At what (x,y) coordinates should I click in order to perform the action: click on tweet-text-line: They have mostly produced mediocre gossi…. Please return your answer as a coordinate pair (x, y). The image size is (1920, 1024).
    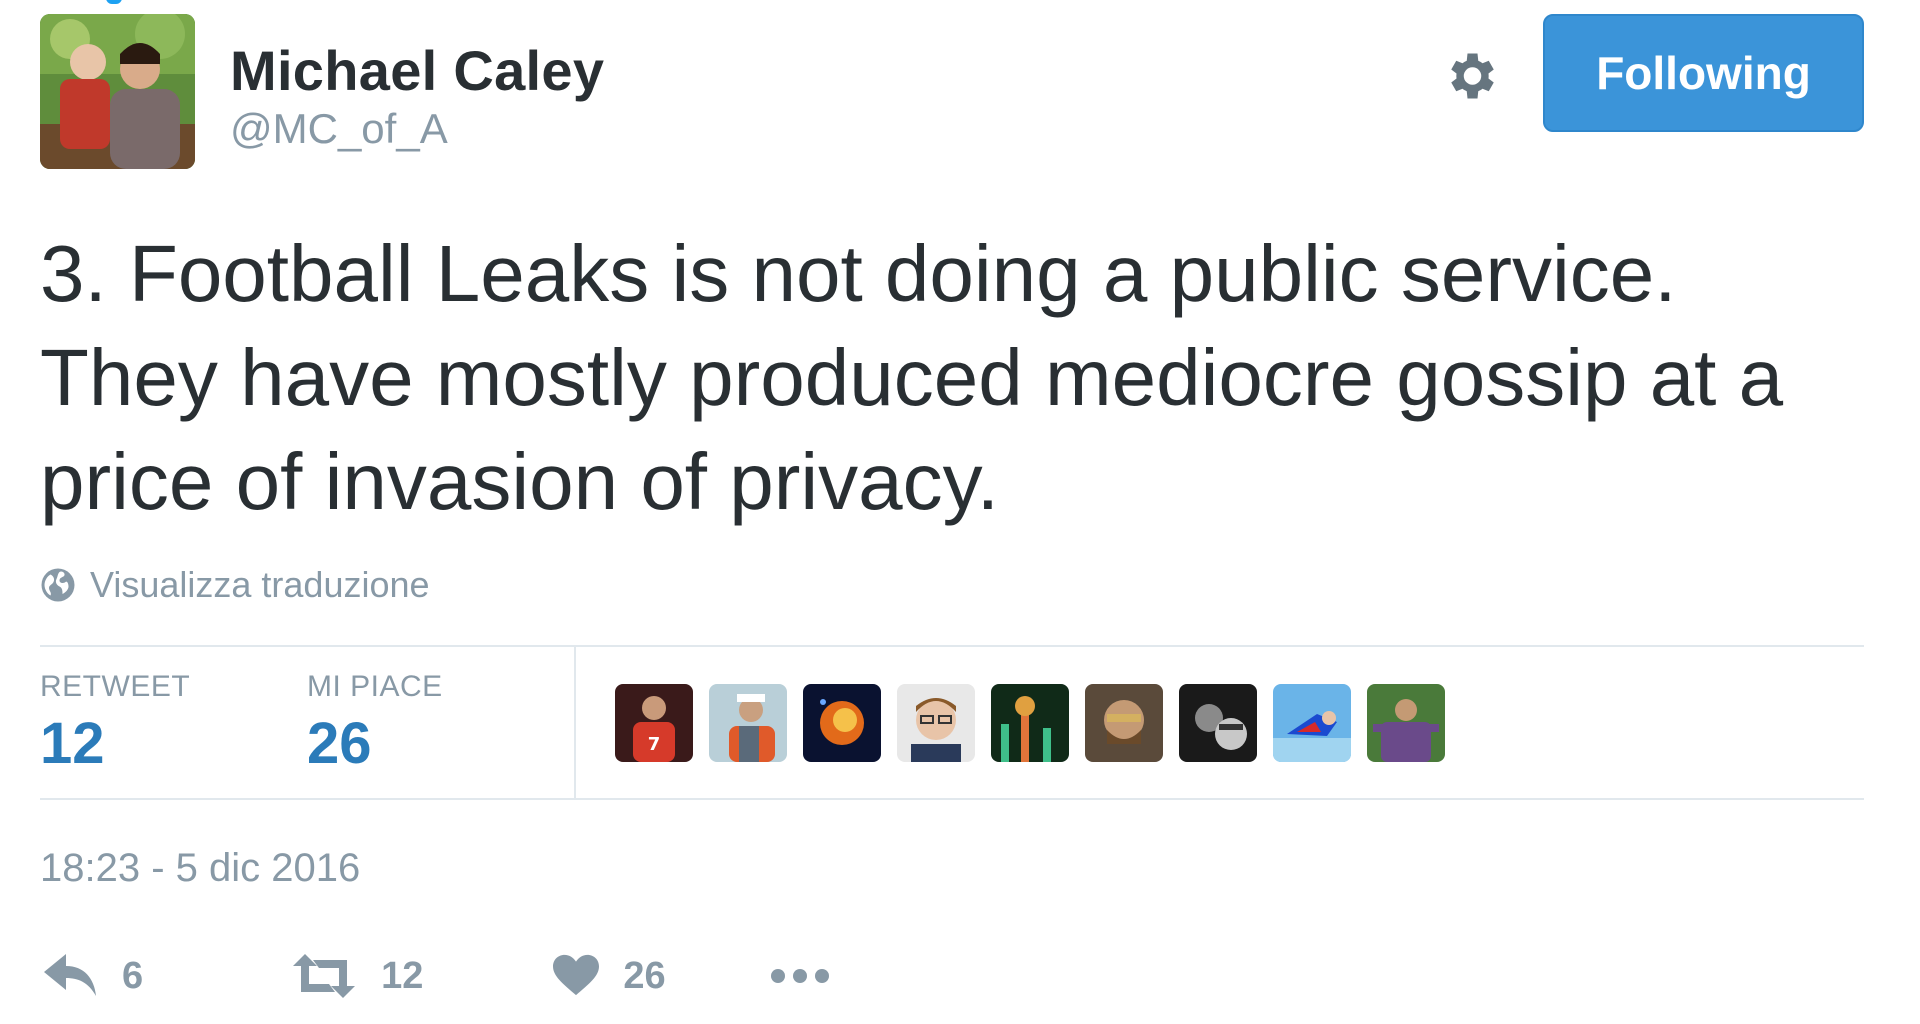
    Looking at the image, I should click on (912, 377).